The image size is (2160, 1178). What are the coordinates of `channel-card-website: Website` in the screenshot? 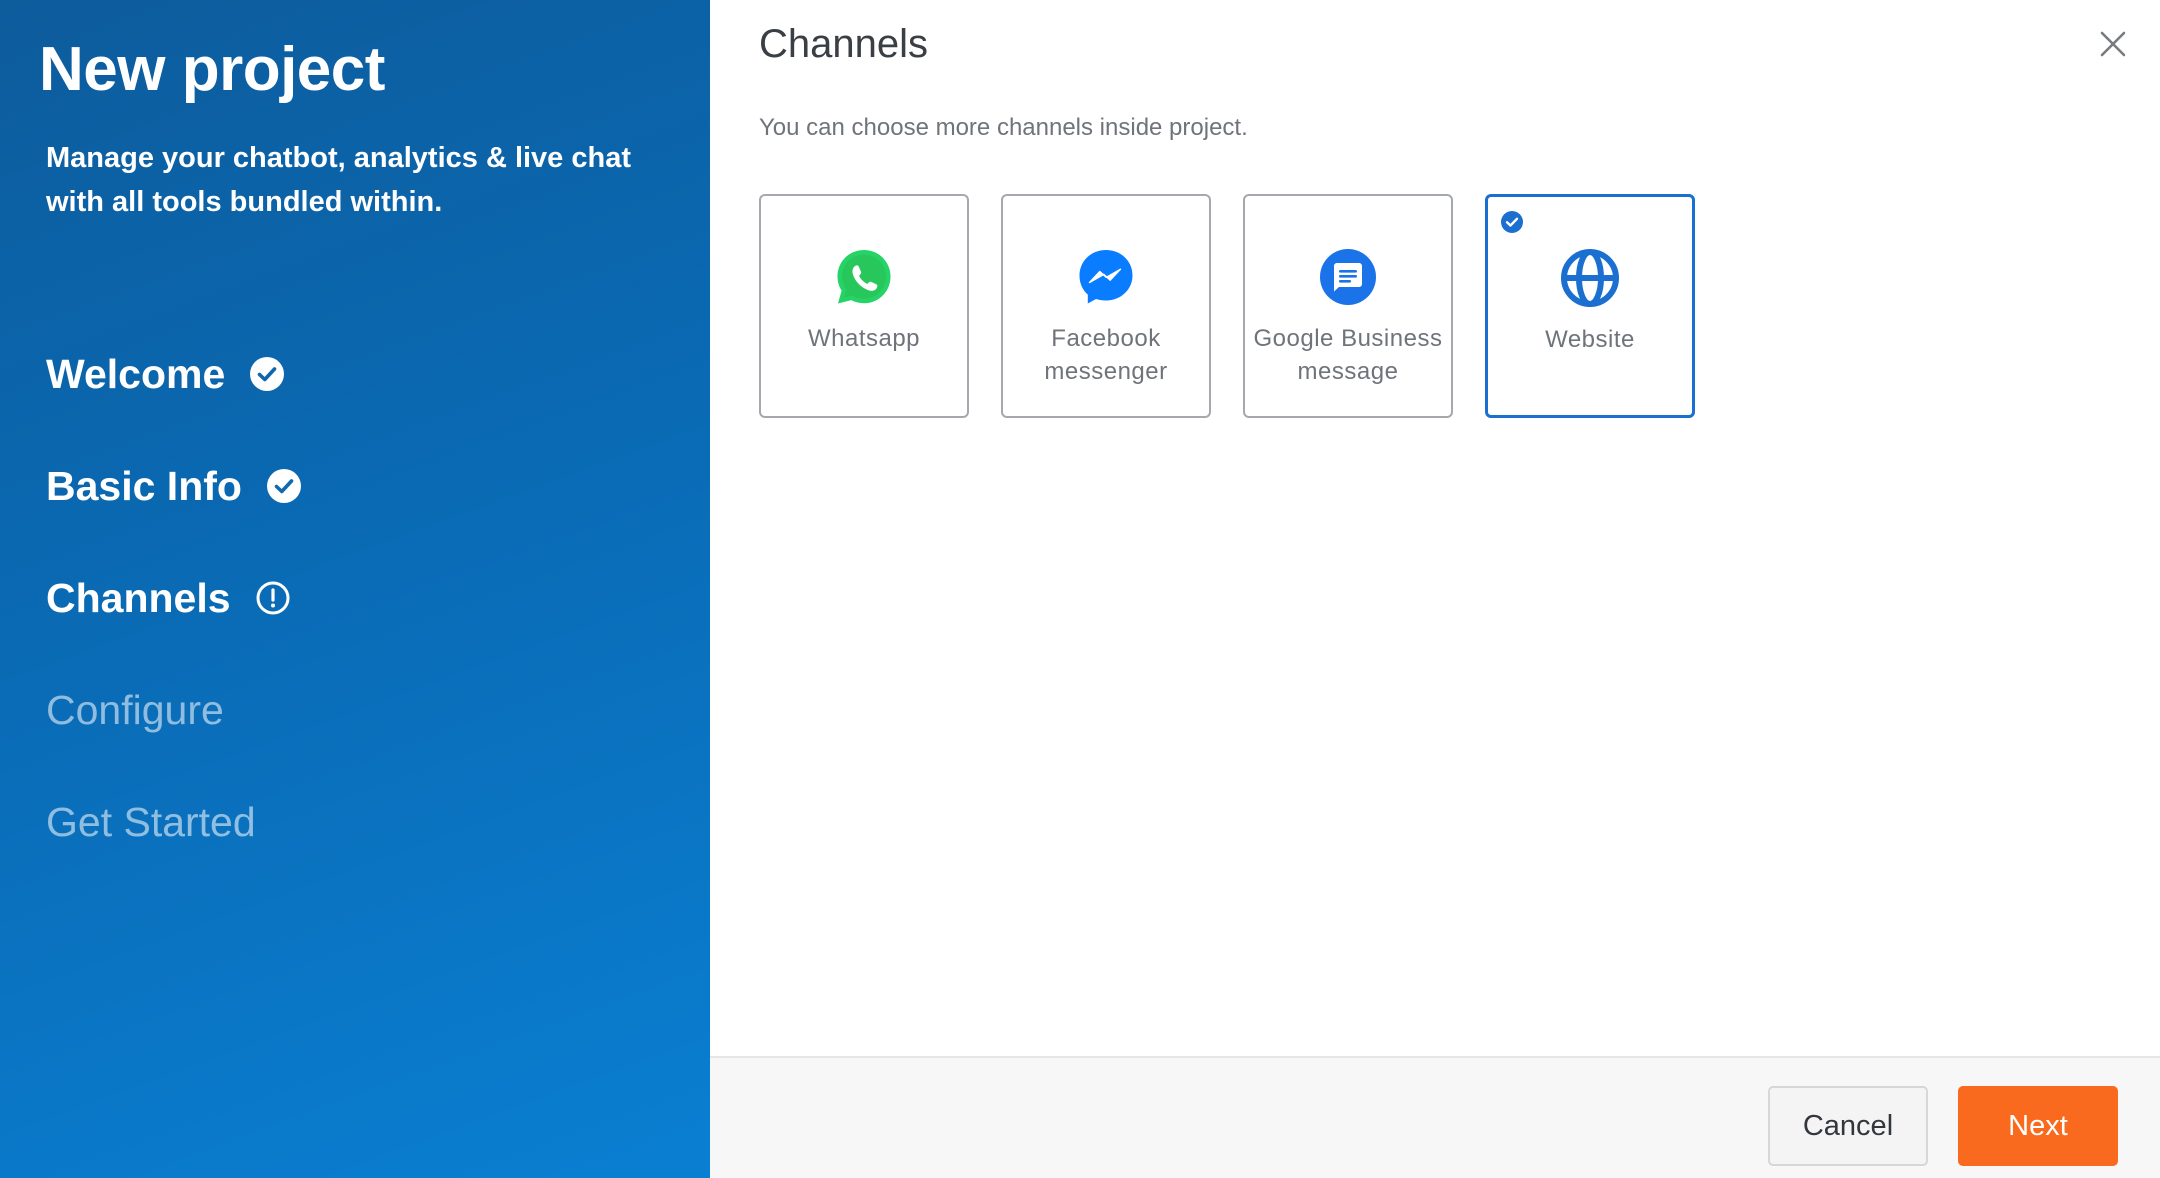 It's located at (1590, 306).